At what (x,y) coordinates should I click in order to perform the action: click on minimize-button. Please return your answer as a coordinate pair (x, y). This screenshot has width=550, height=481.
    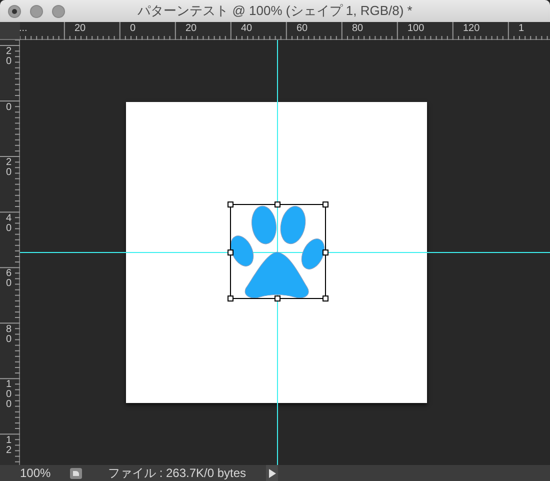
    Looking at the image, I should click on (36, 11).